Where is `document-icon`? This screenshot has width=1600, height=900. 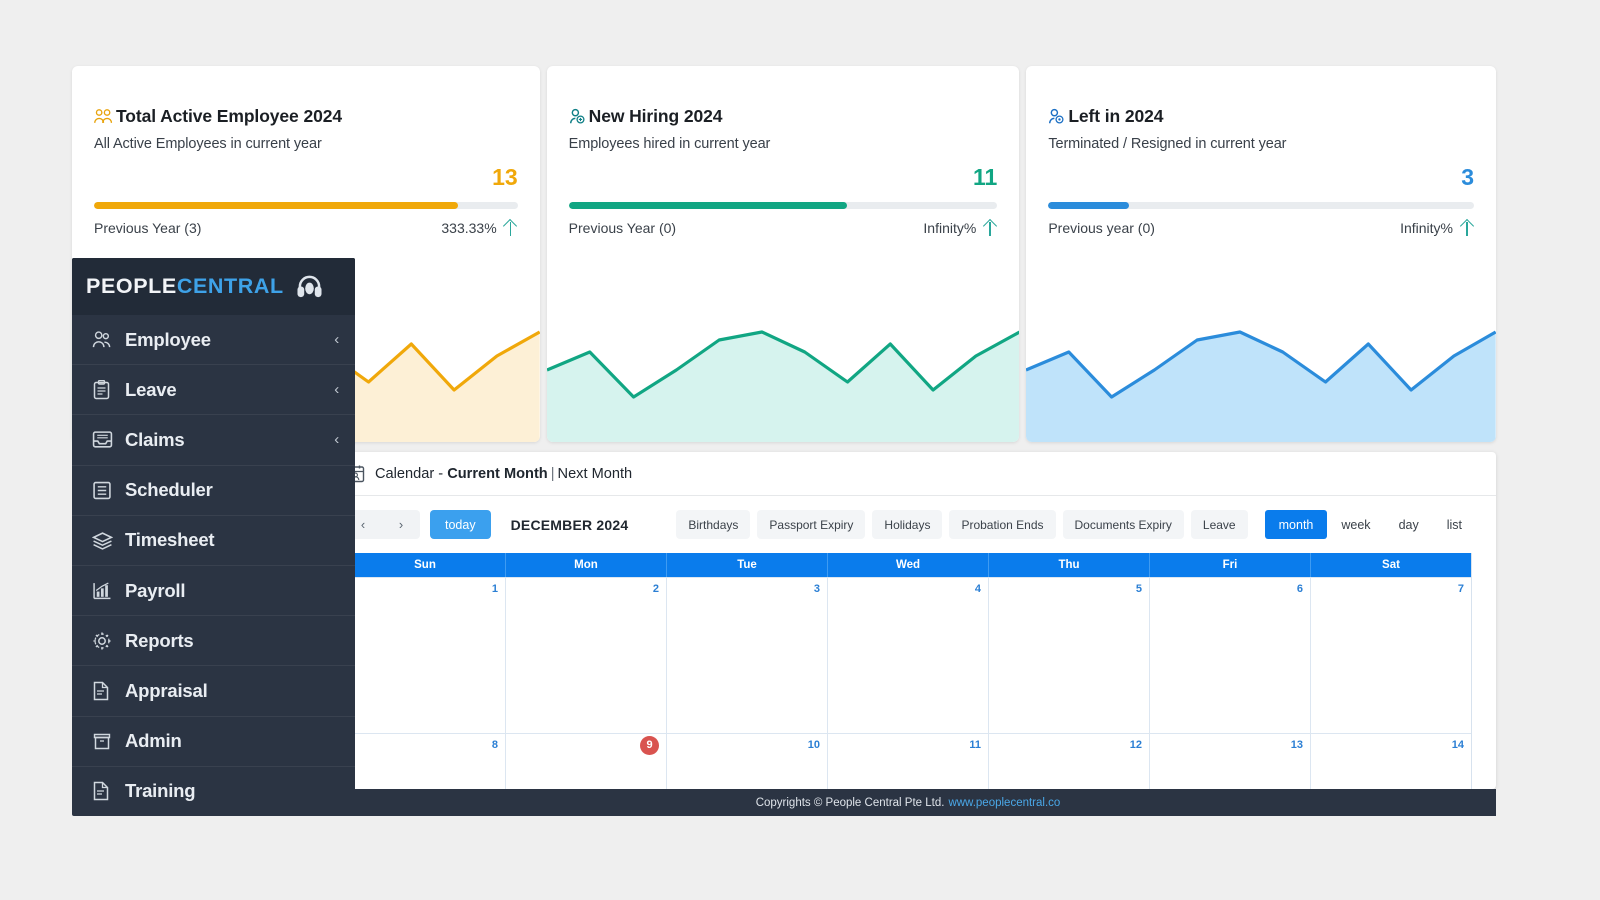 document-icon is located at coordinates (105, 691).